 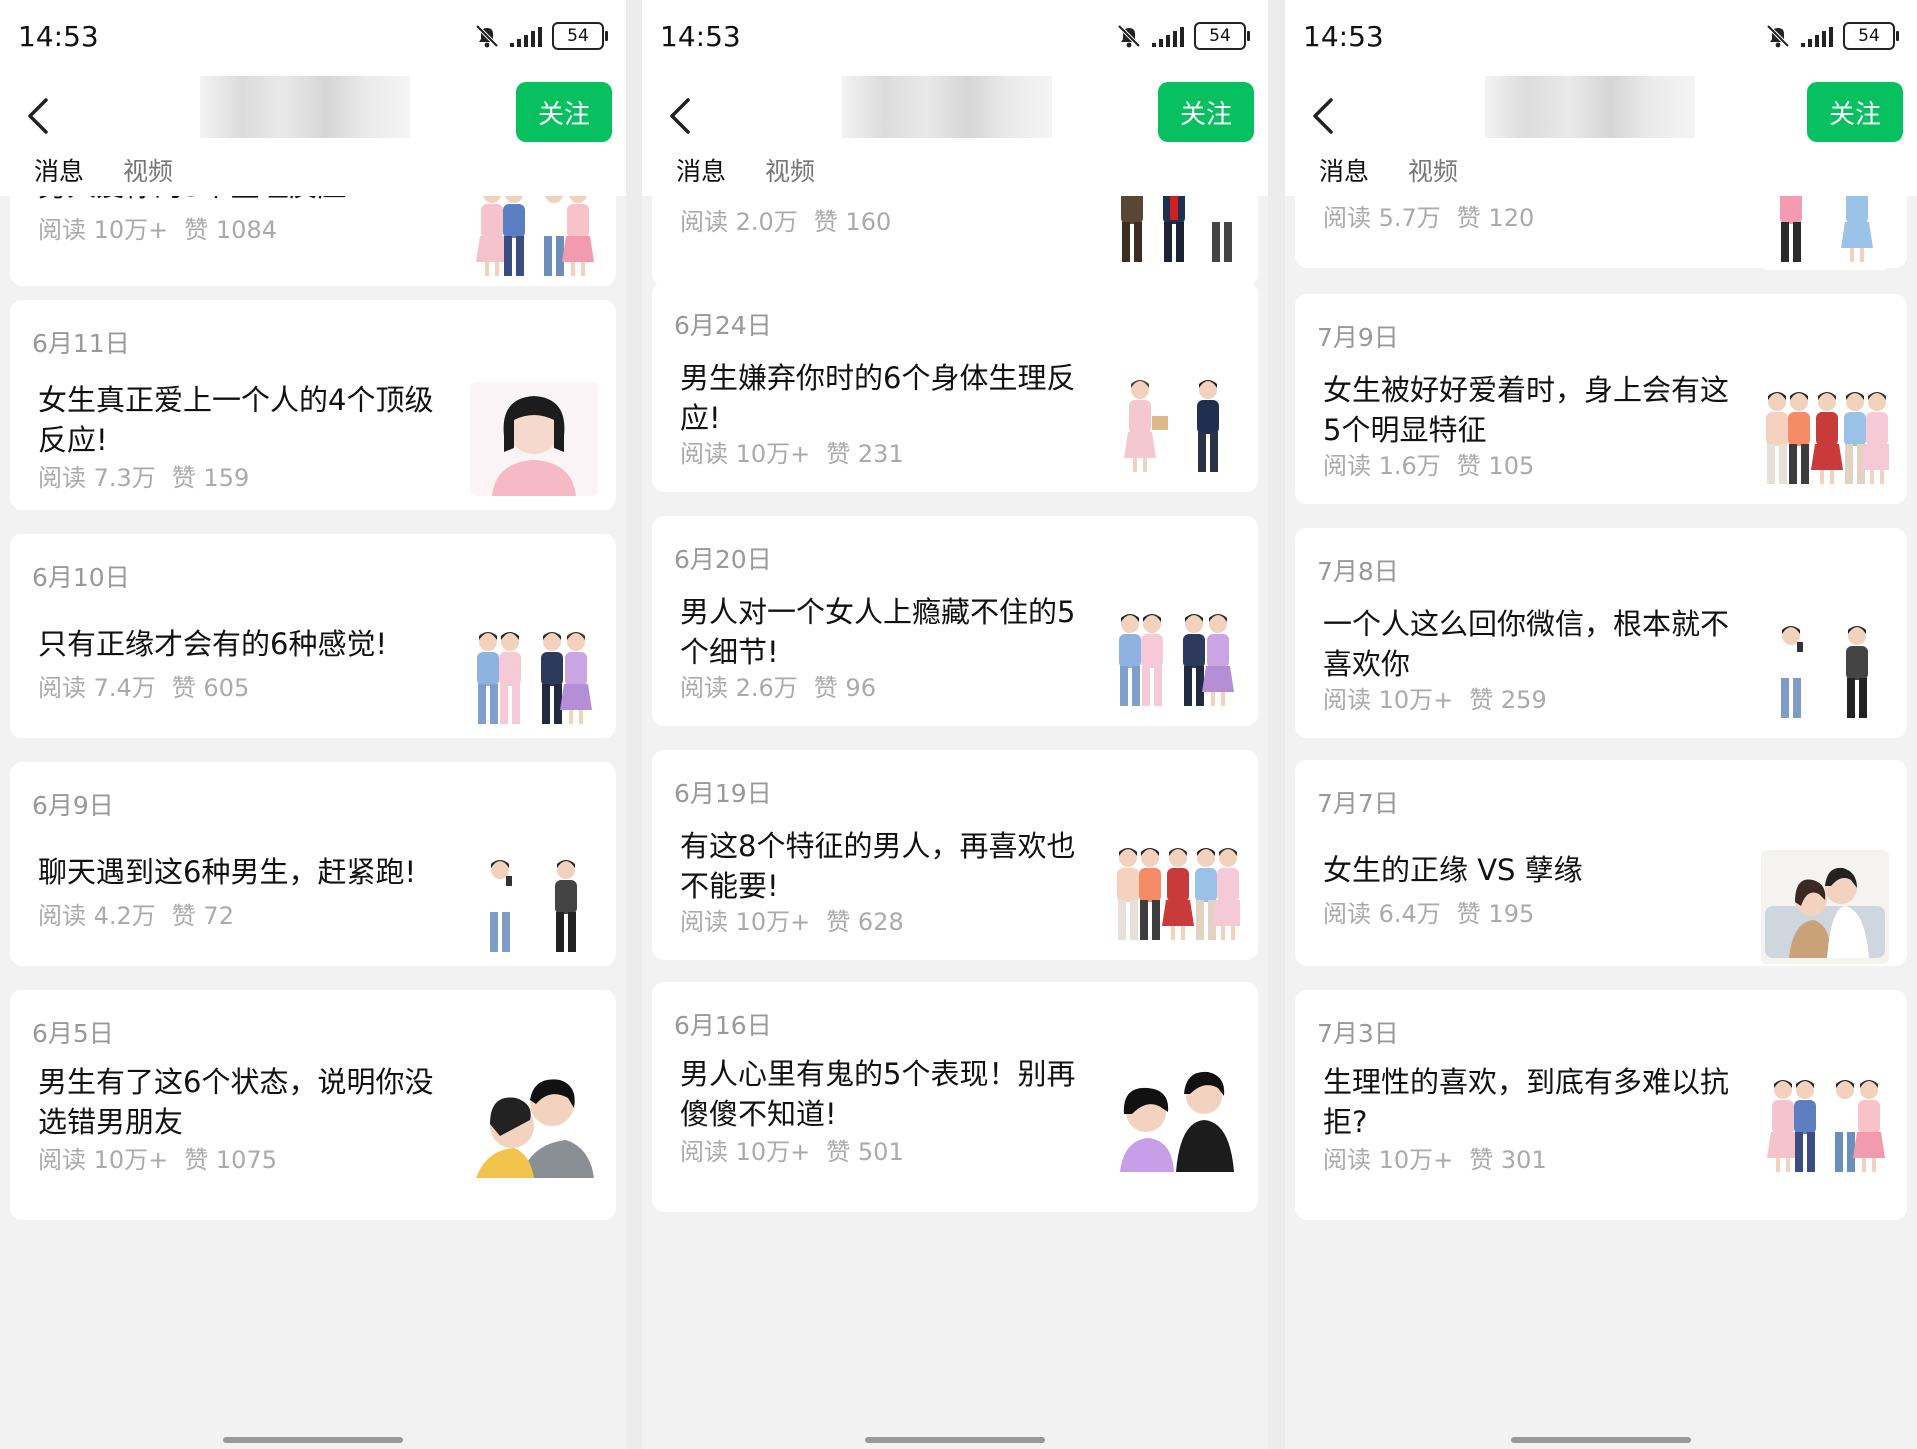 What do you see at coordinates (230, 230) in the screenshot?
I see `like-count: 赞 1084` at bounding box center [230, 230].